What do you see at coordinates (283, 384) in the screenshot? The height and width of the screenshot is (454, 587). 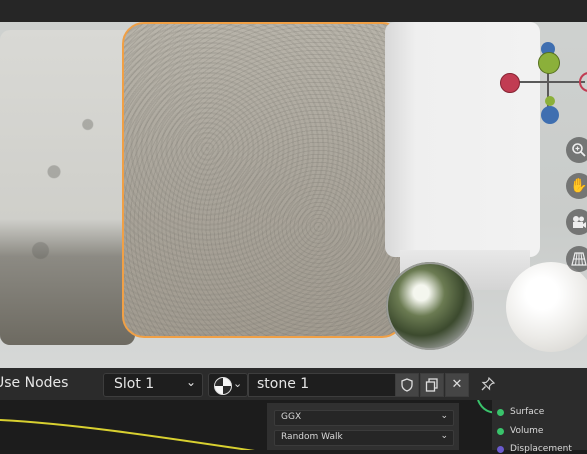 I see `material-name-text: stone 1` at bounding box center [283, 384].